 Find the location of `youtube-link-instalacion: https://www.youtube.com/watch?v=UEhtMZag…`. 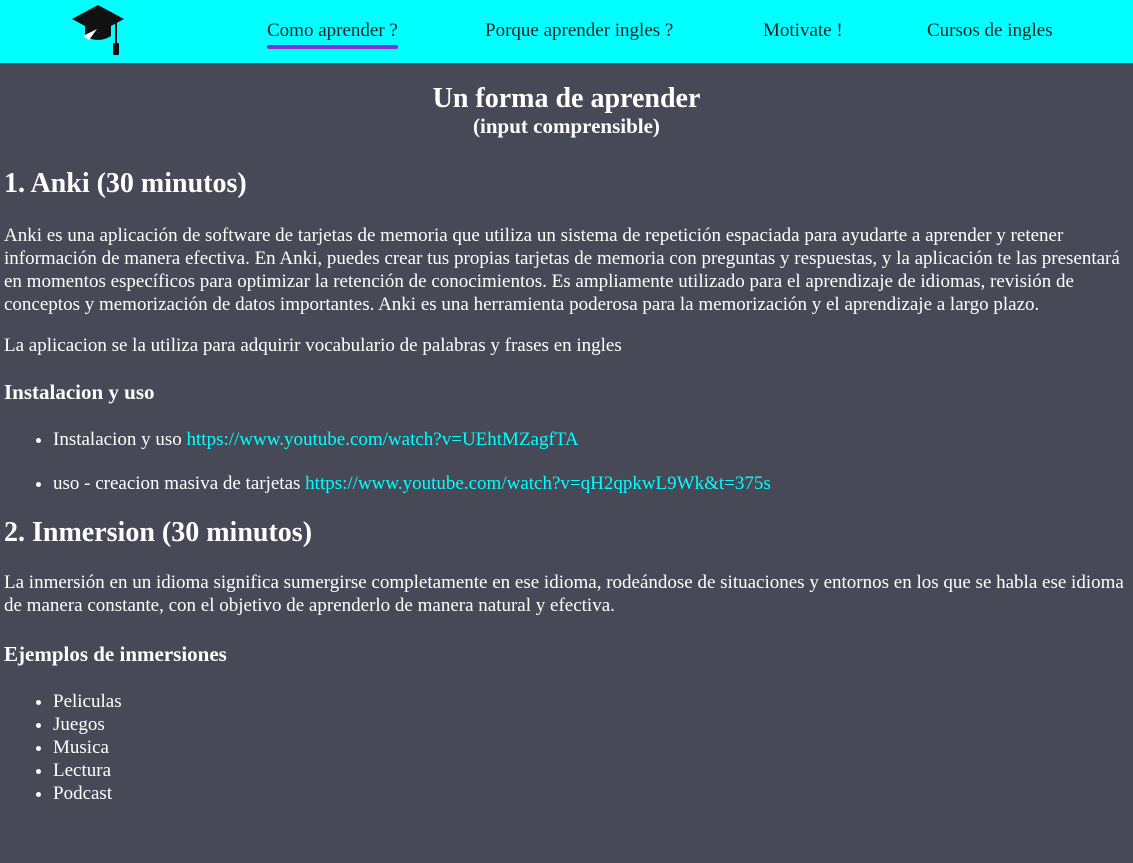

youtube-link-instalacion: https://www.youtube.com/watch?v=UEhtMZag… is located at coordinates (383, 439).